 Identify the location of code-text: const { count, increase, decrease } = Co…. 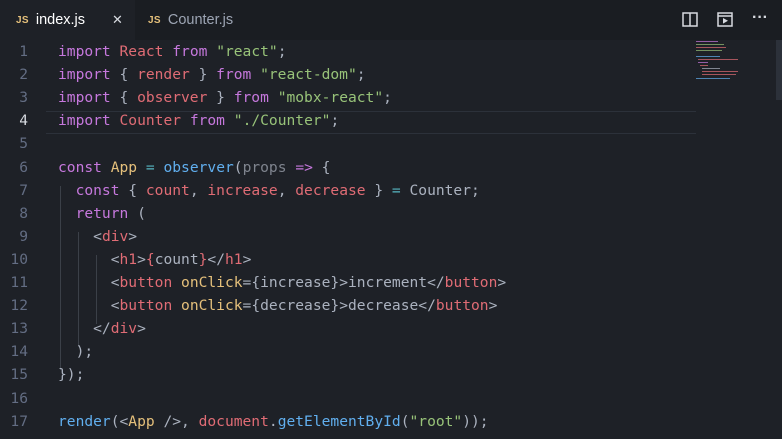
(269, 190).